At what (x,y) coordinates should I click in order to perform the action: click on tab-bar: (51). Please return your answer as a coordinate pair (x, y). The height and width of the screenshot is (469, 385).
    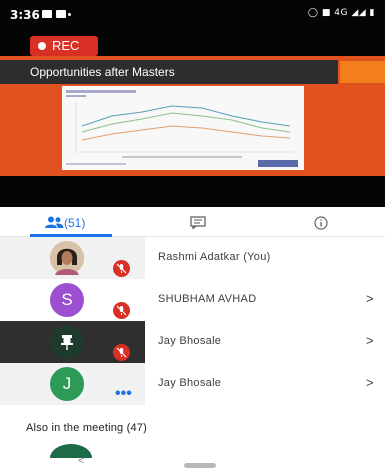
    Looking at the image, I should click on (192, 222).